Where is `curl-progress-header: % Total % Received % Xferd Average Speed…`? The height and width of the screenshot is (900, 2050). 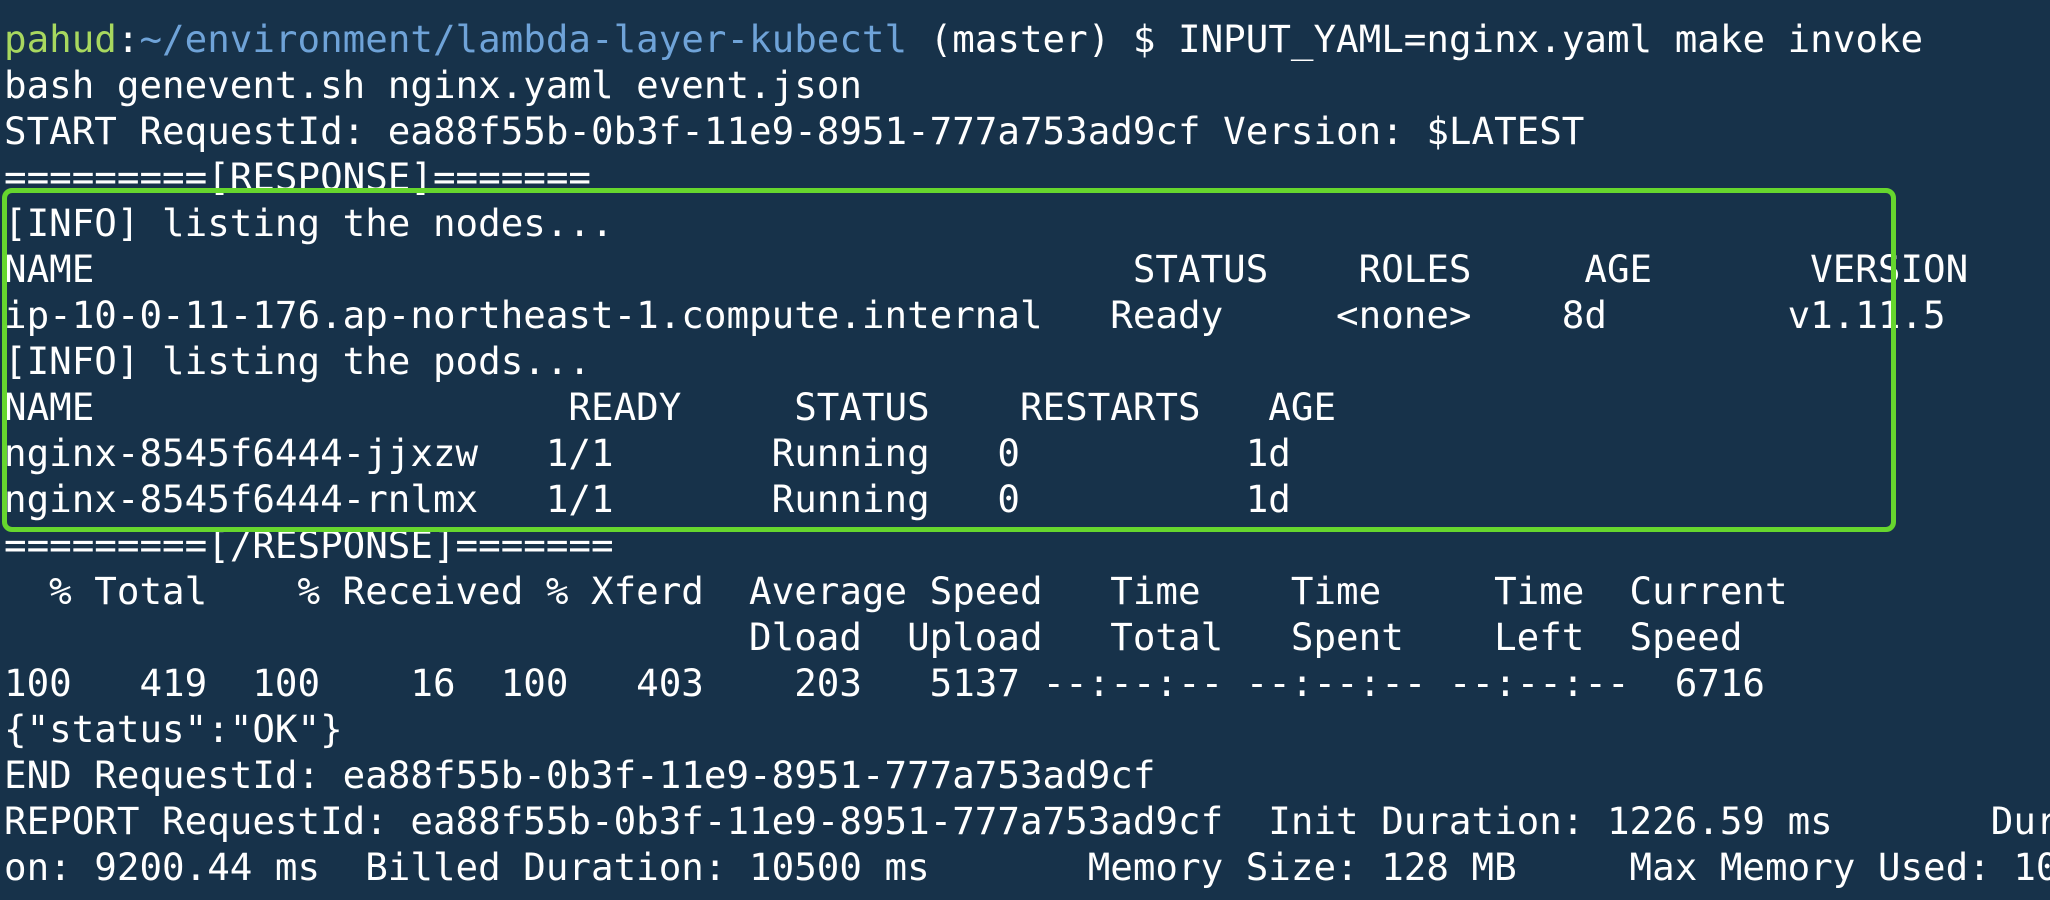 curl-progress-header: % Total % Received % Xferd Average Speed… is located at coordinates (896, 591).